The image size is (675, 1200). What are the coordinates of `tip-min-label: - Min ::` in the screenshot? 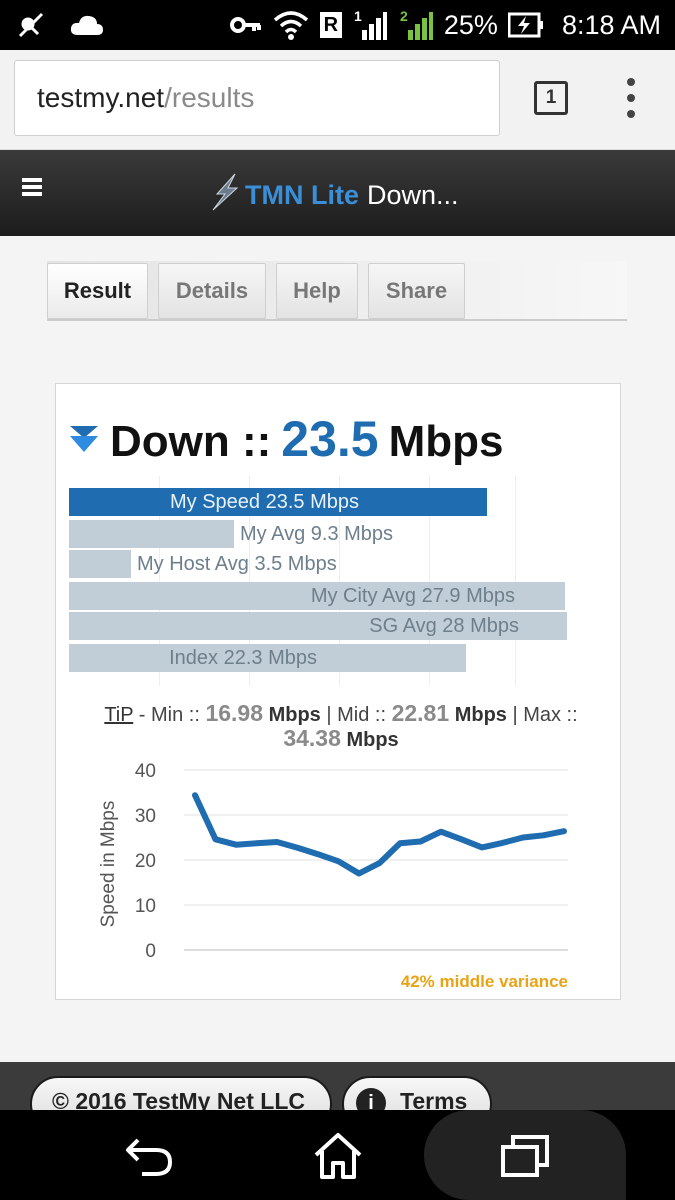 It's located at (169, 715).